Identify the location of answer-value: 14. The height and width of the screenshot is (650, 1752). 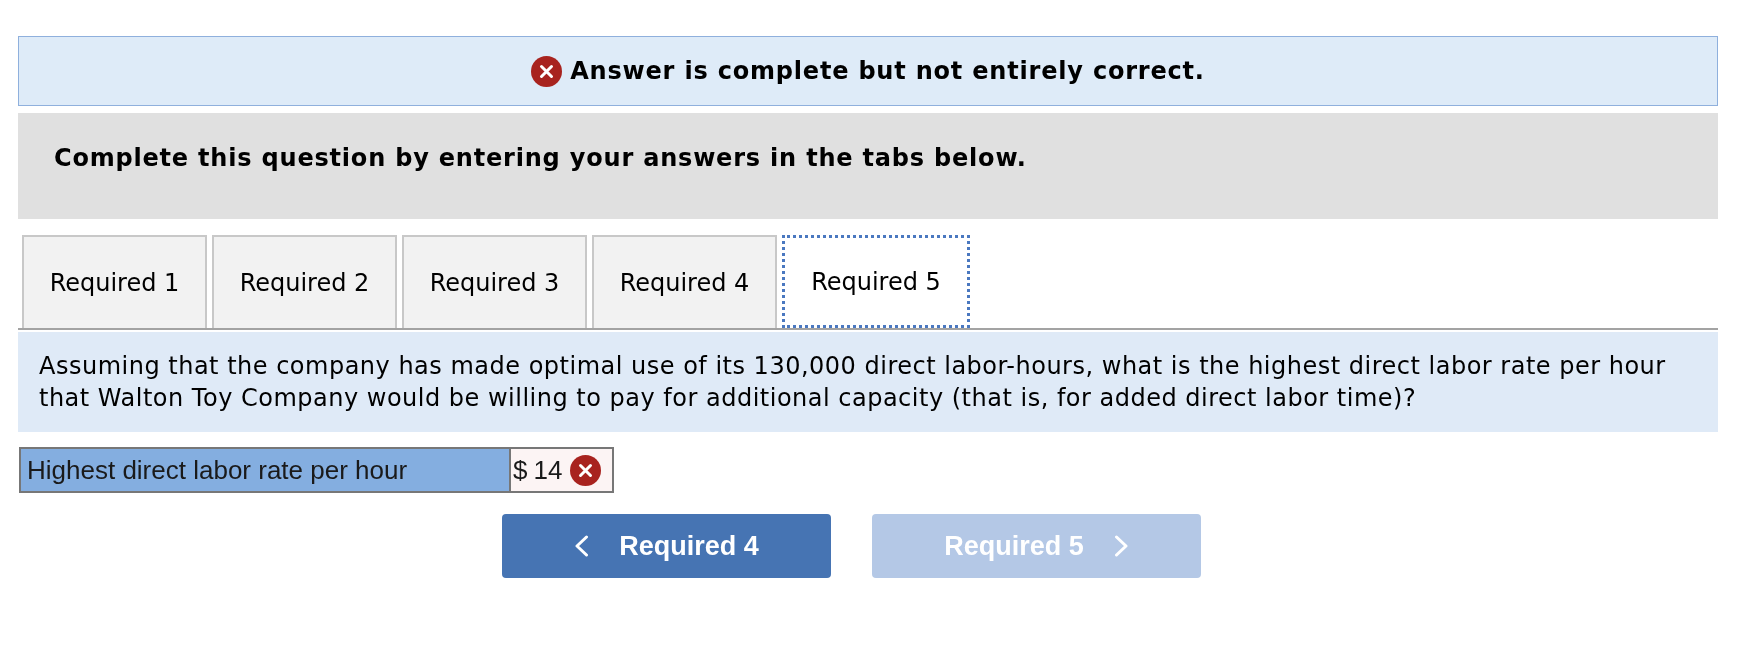
(548, 470).